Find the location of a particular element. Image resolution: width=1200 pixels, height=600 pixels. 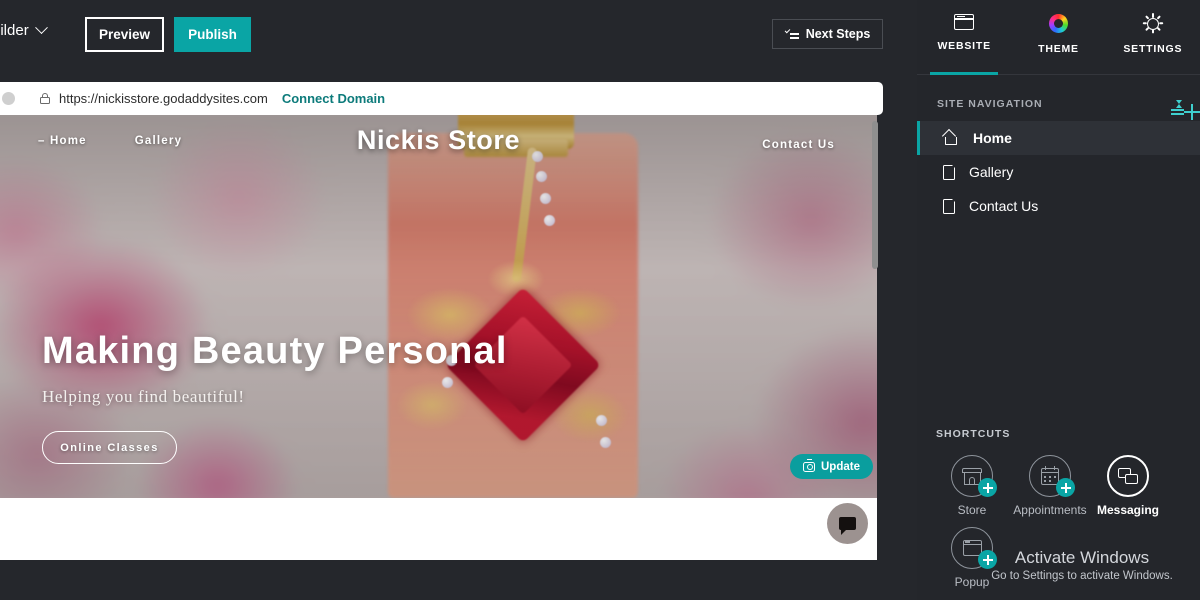

publish-button: Publish is located at coordinates (212, 34).